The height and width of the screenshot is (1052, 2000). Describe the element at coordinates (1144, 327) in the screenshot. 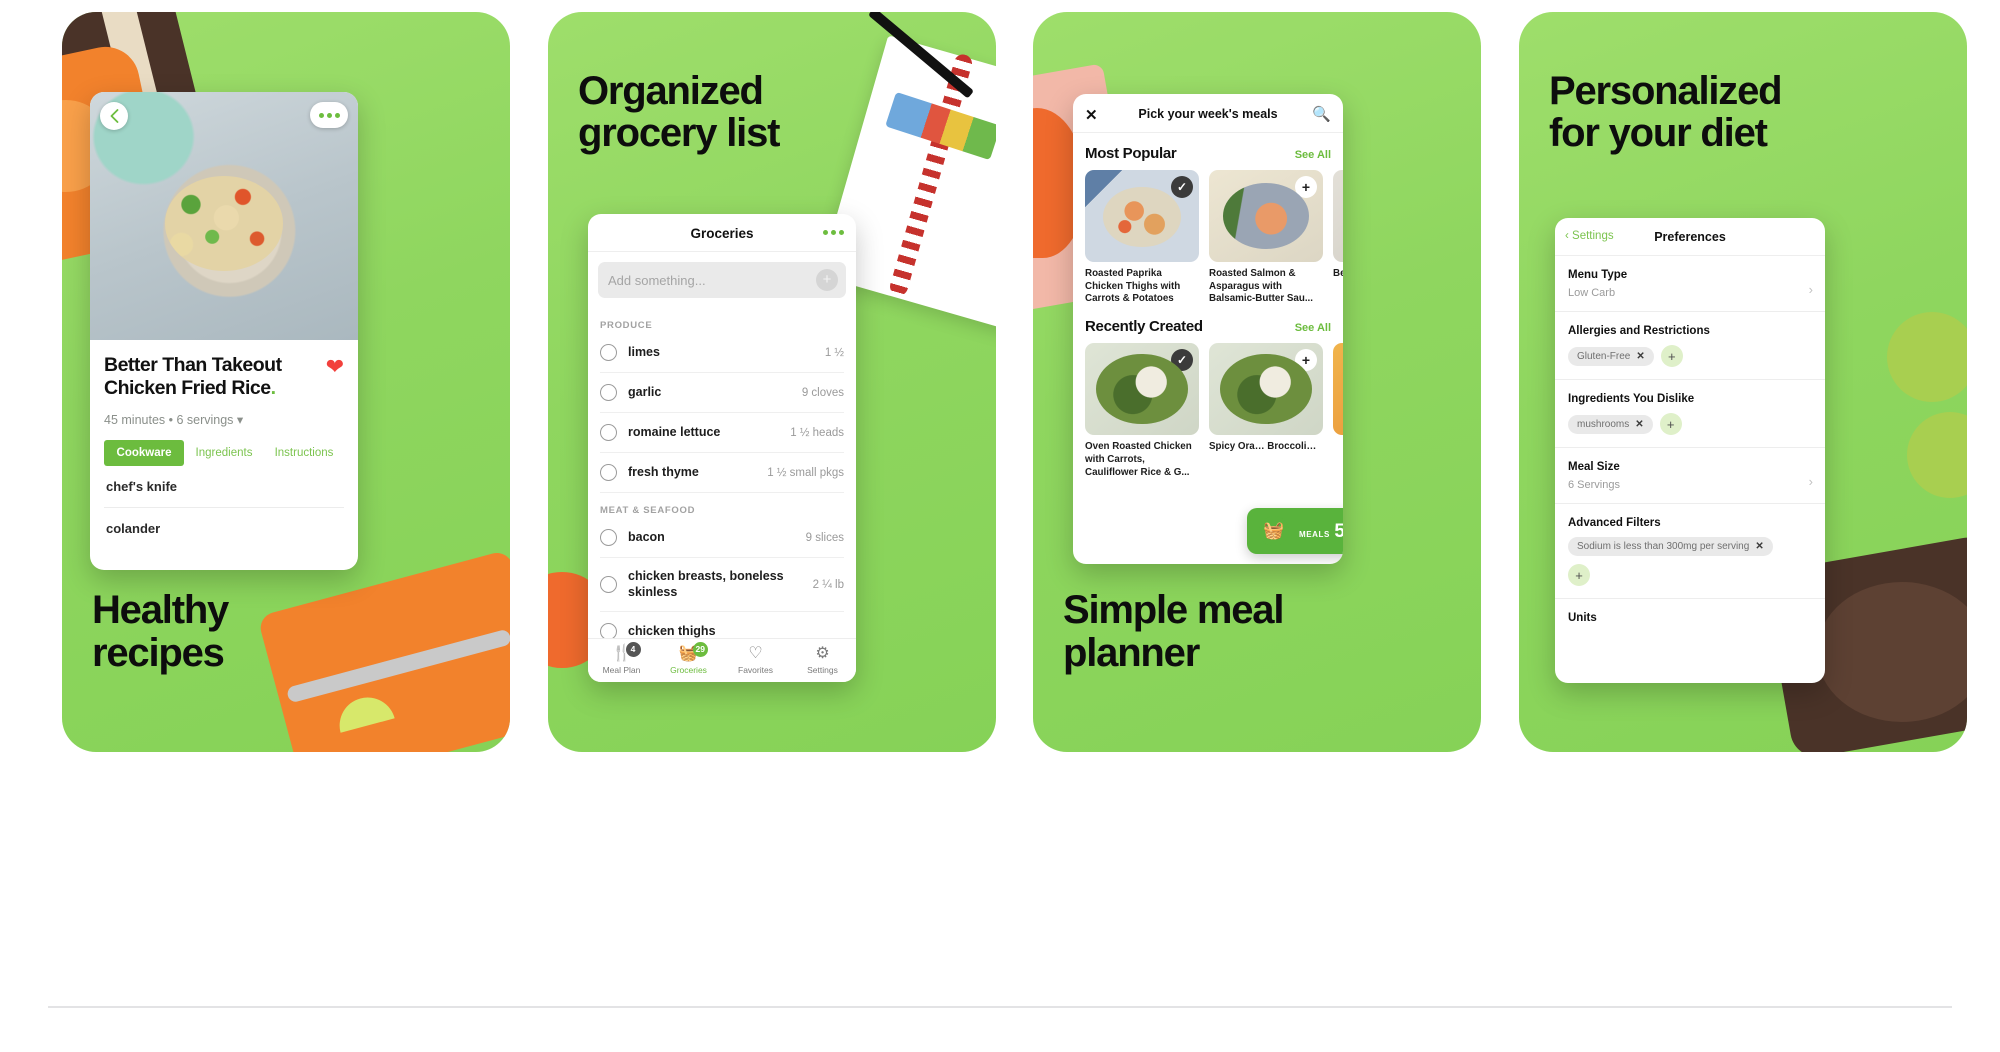

I see `section-title: Recently Created` at that location.